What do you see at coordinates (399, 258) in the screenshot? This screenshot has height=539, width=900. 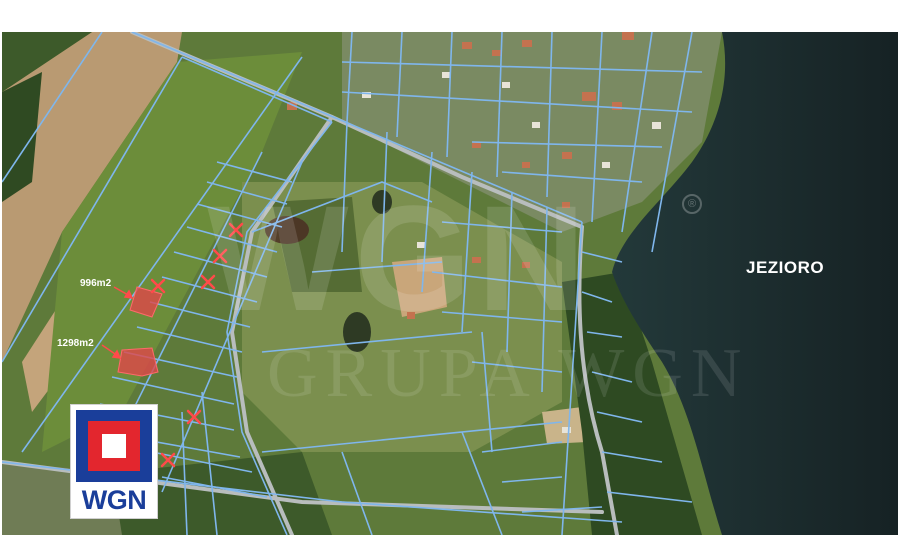 I see `watermark-text: WGN` at bounding box center [399, 258].